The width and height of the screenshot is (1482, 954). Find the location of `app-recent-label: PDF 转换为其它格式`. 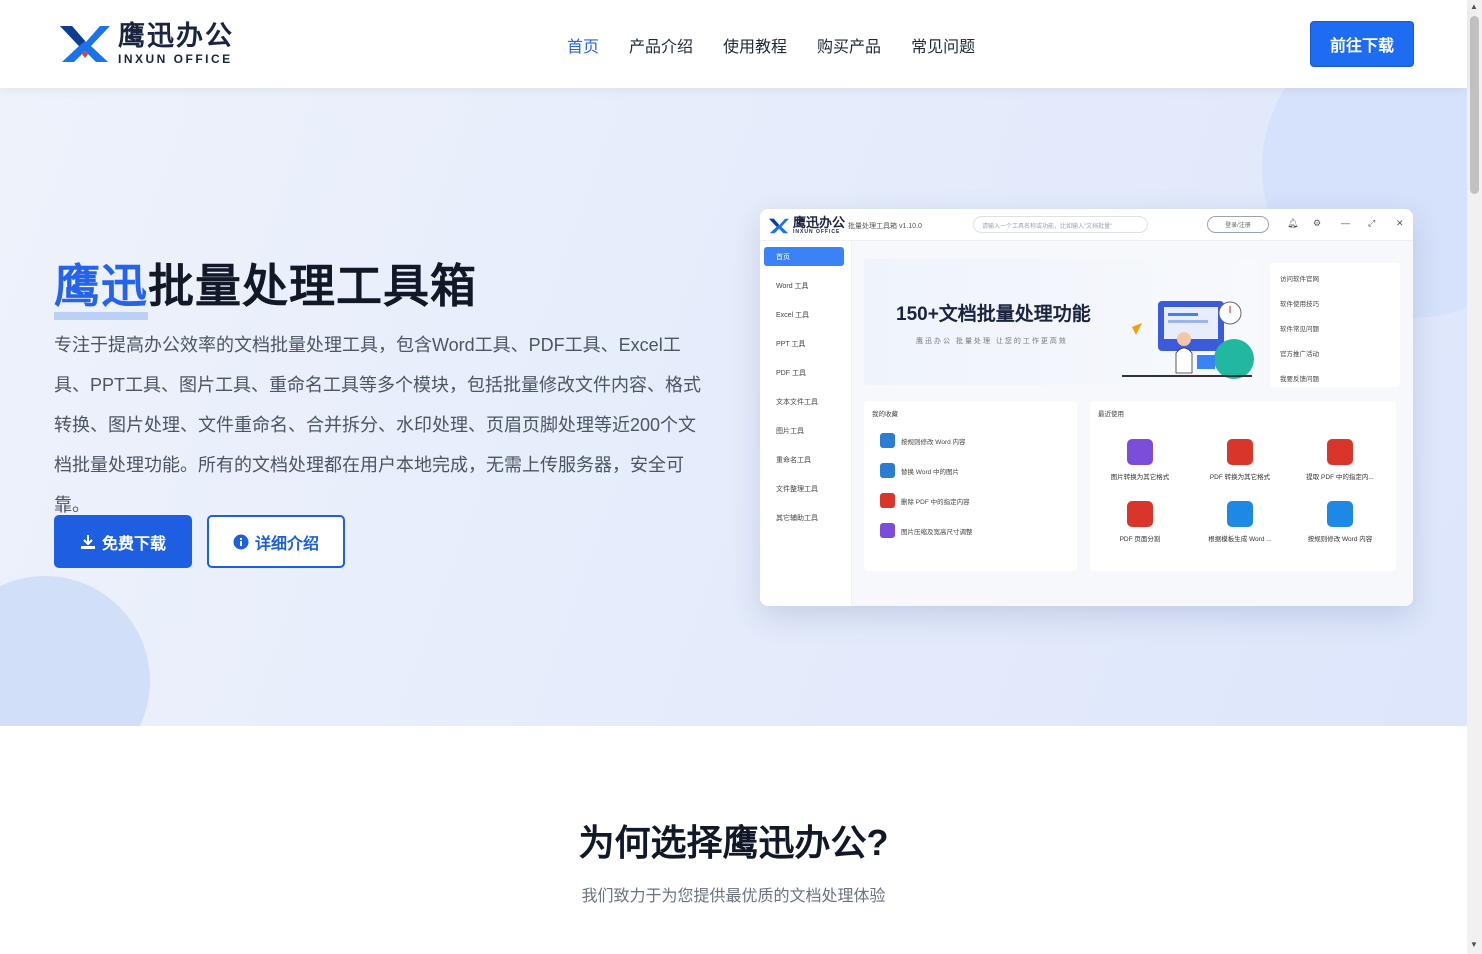

app-recent-label: PDF 转换为其它格式 is located at coordinates (1240, 477).